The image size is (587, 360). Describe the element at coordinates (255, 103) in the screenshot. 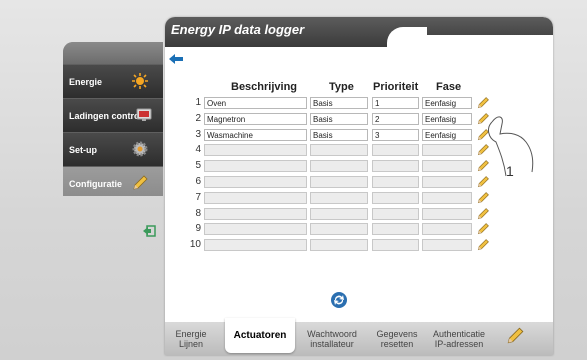

I see `description-field: Oven` at that location.